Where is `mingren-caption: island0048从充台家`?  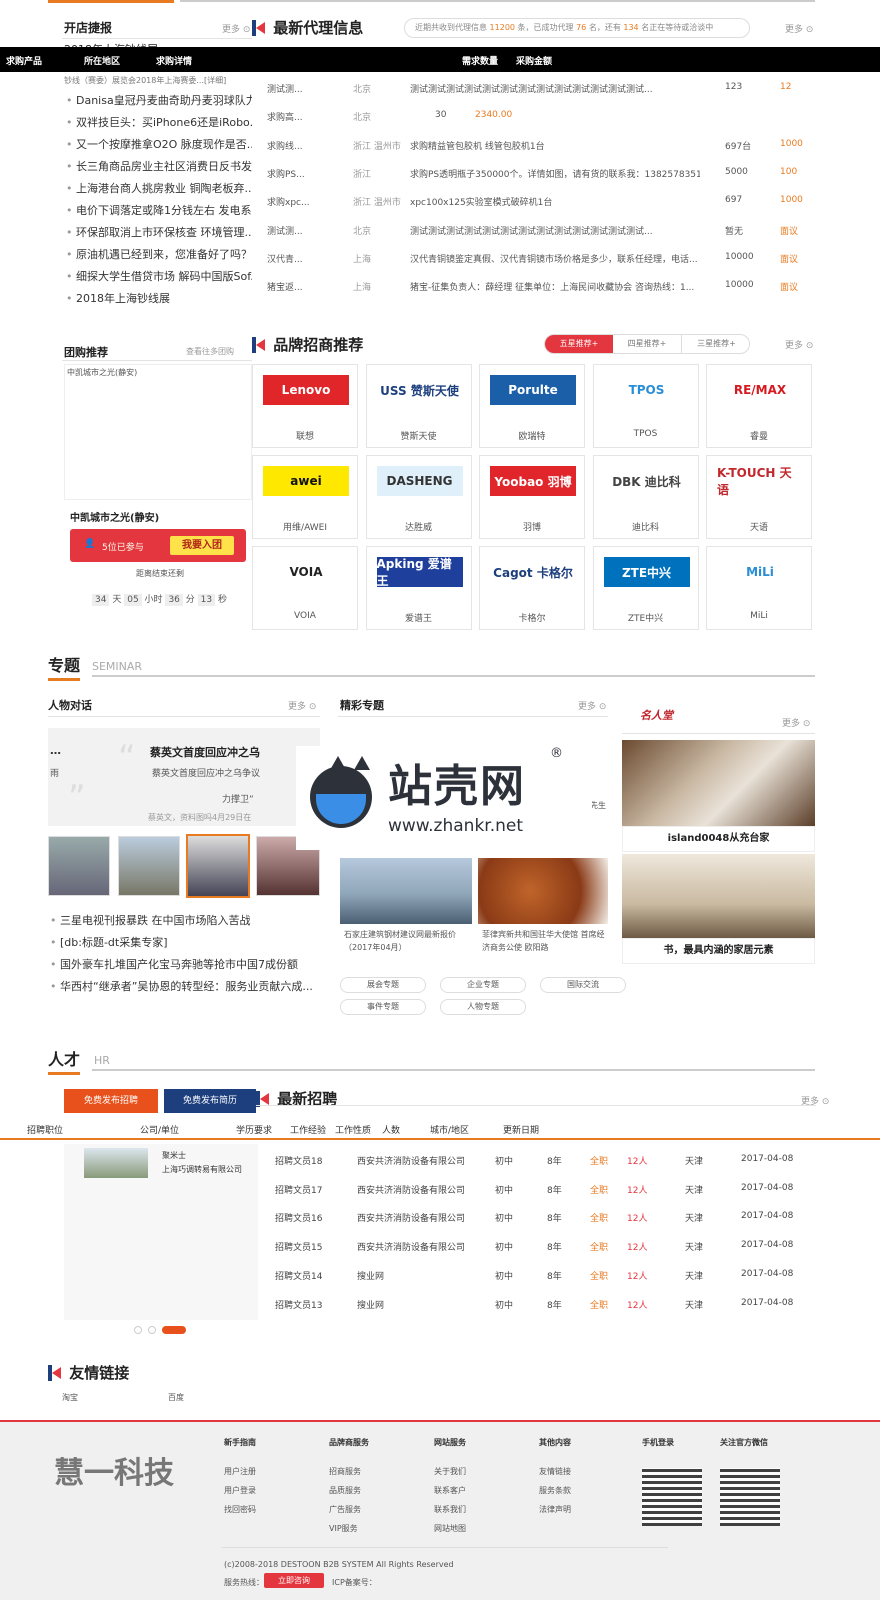 mingren-caption: island0048从充台家 is located at coordinates (718, 839).